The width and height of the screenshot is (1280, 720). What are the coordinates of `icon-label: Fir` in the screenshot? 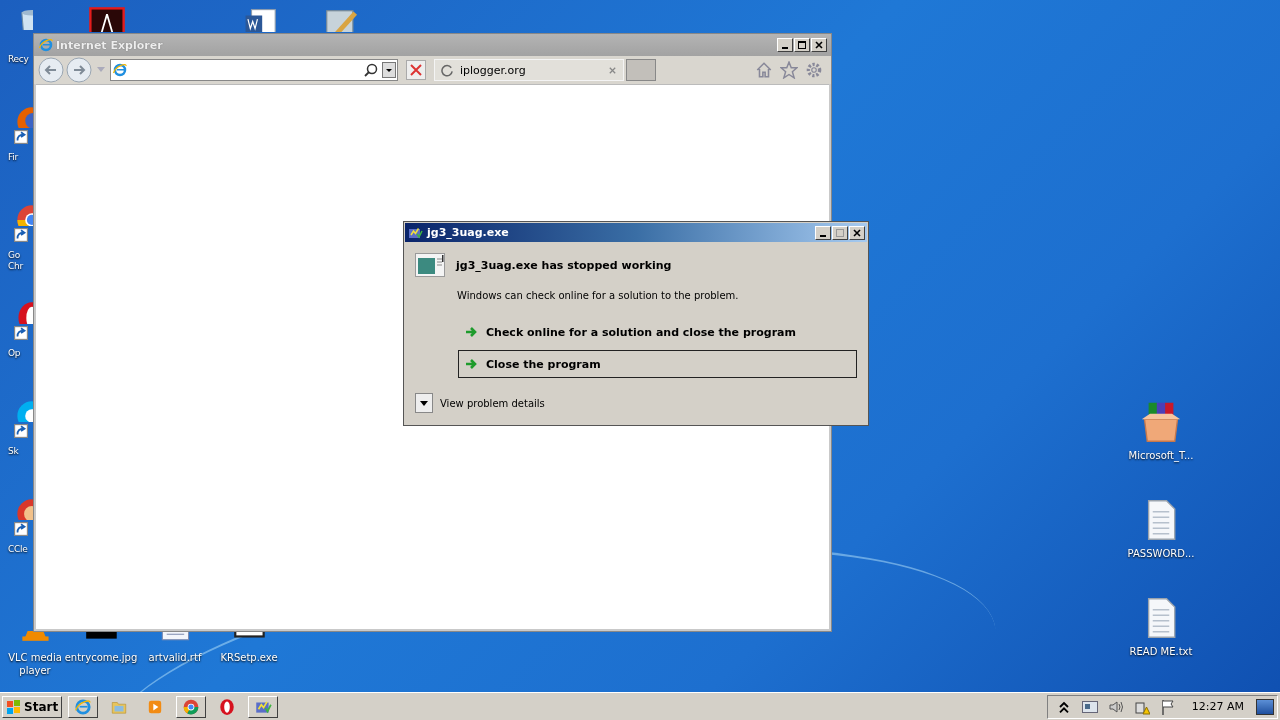 It's located at (13, 157).